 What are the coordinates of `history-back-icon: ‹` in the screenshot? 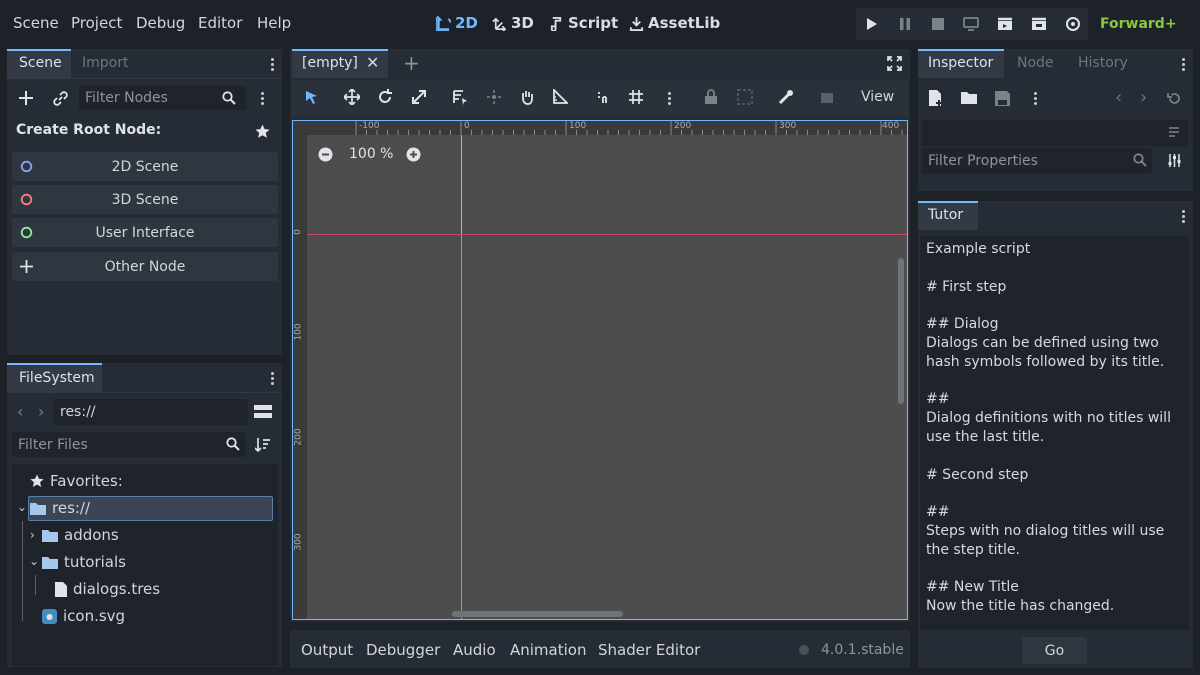 It's located at (1118, 97).